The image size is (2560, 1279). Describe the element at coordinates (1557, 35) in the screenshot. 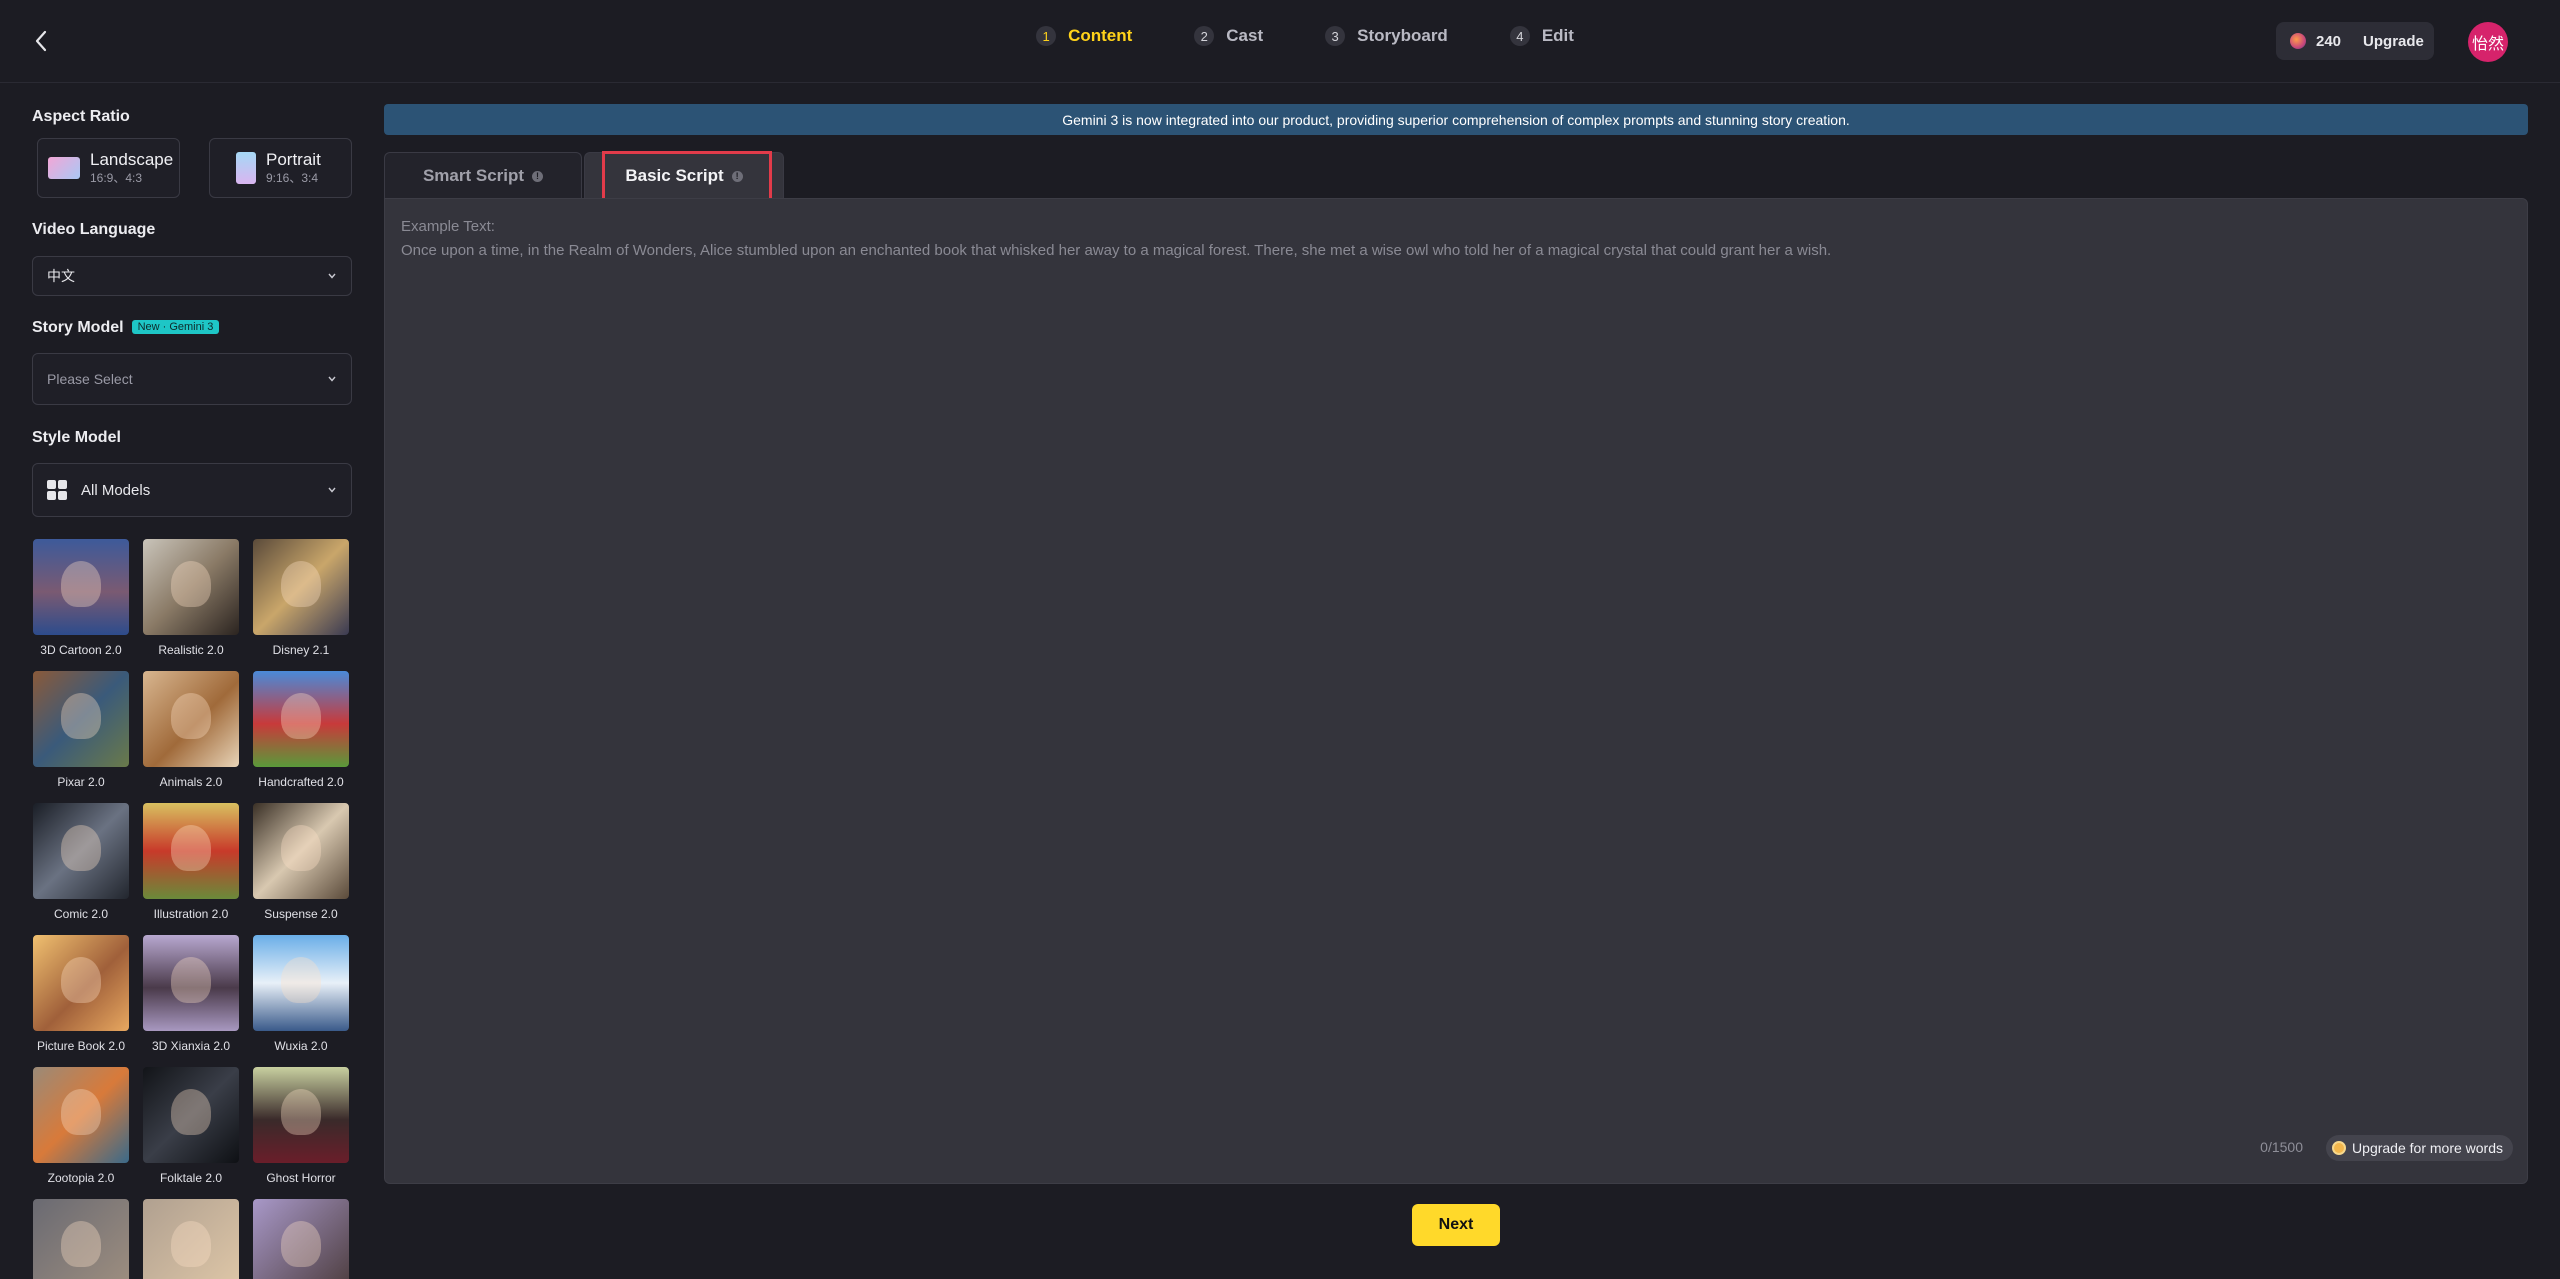

I see `step-label: Edit` at that location.